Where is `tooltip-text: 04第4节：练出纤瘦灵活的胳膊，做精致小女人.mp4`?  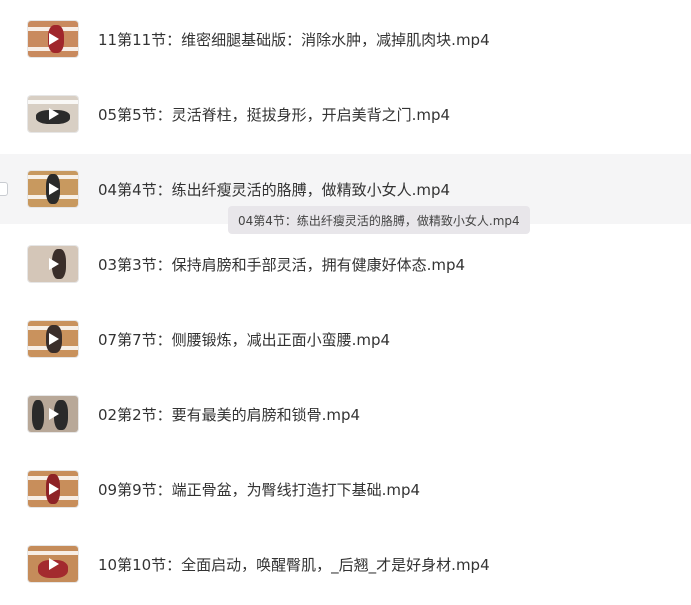 tooltip-text: 04第4节：练出纤瘦灵活的胳膊，做精致小女人.mp4 is located at coordinates (379, 220).